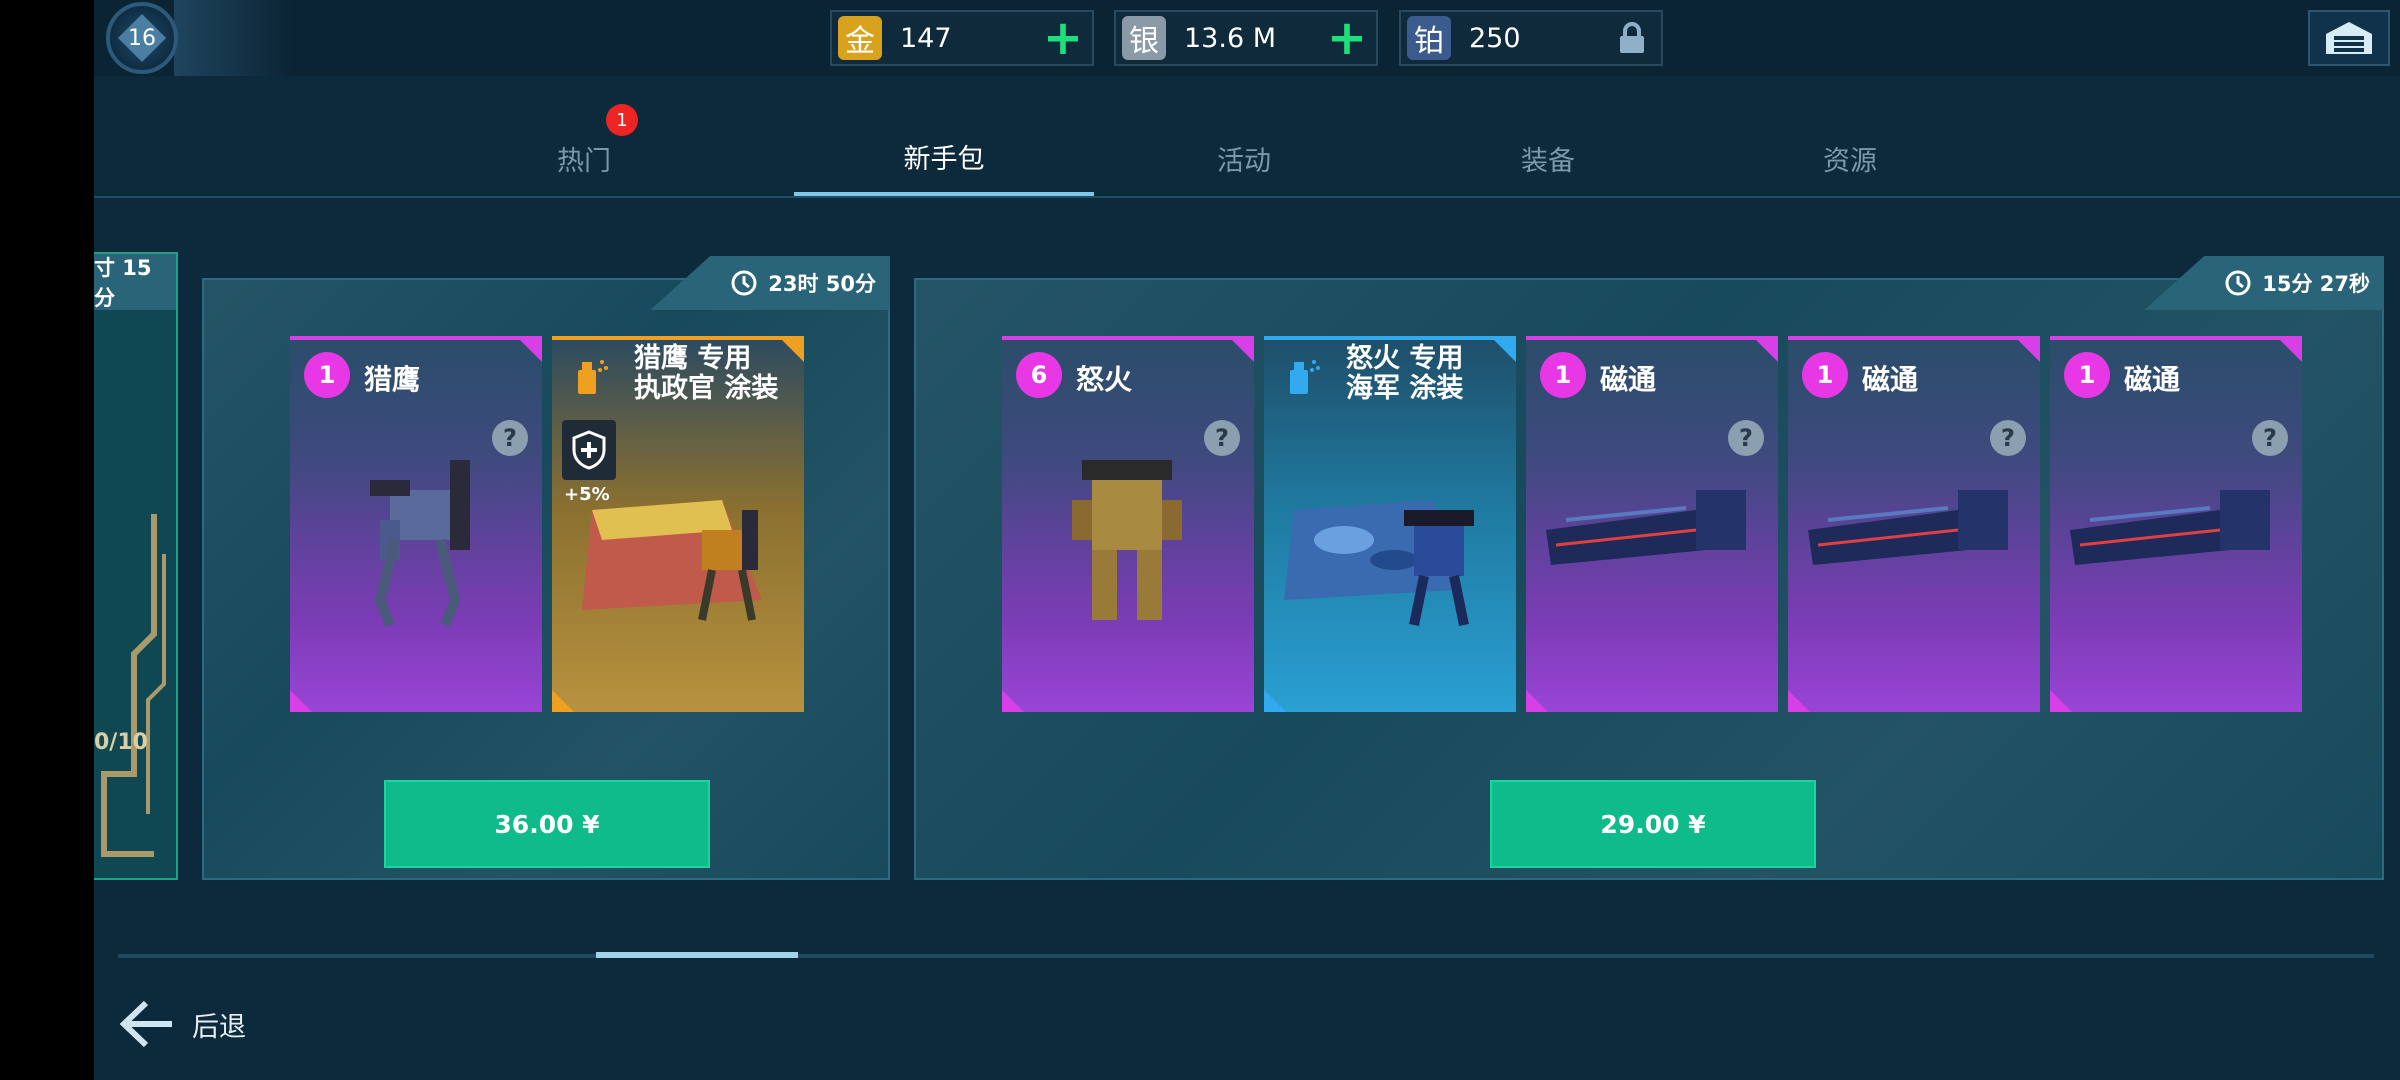  Describe the element at coordinates (962, 38) in the screenshot. I see `gold-currency: 金 147 +` at that location.